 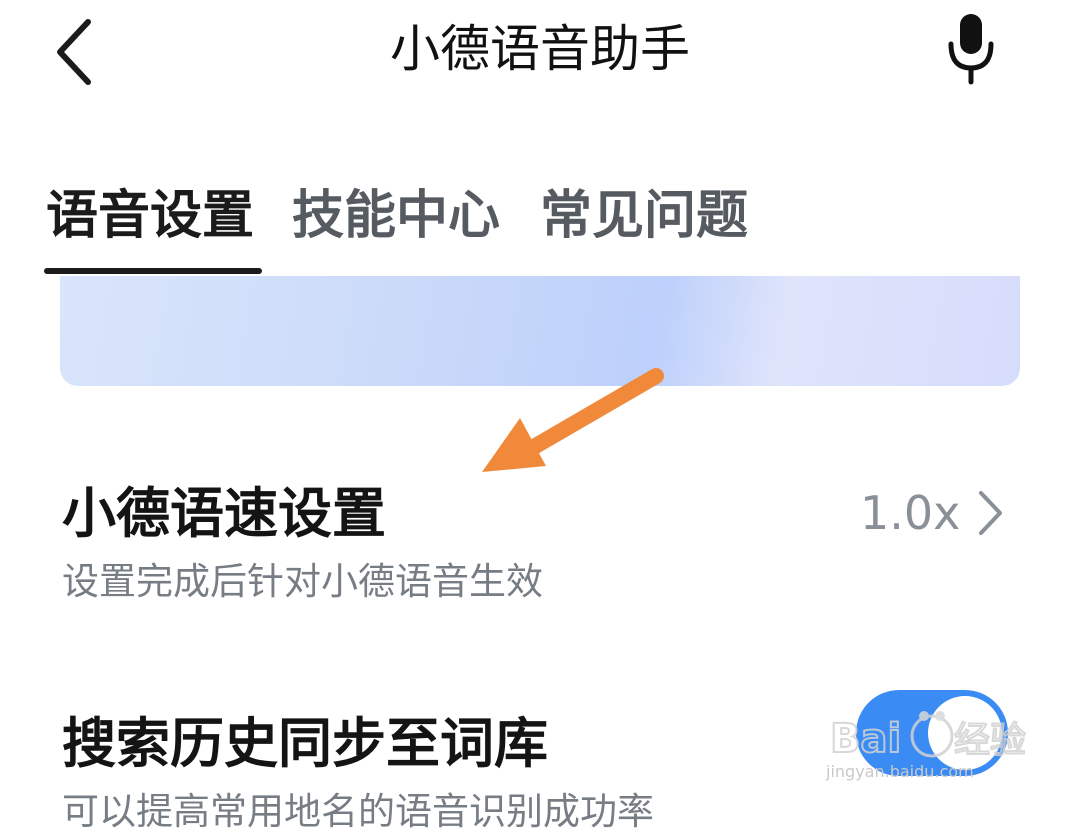 What do you see at coordinates (302, 581) in the screenshot?
I see `speech-speed-description: 设置完成后针对小德语音生效` at bounding box center [302, 581].